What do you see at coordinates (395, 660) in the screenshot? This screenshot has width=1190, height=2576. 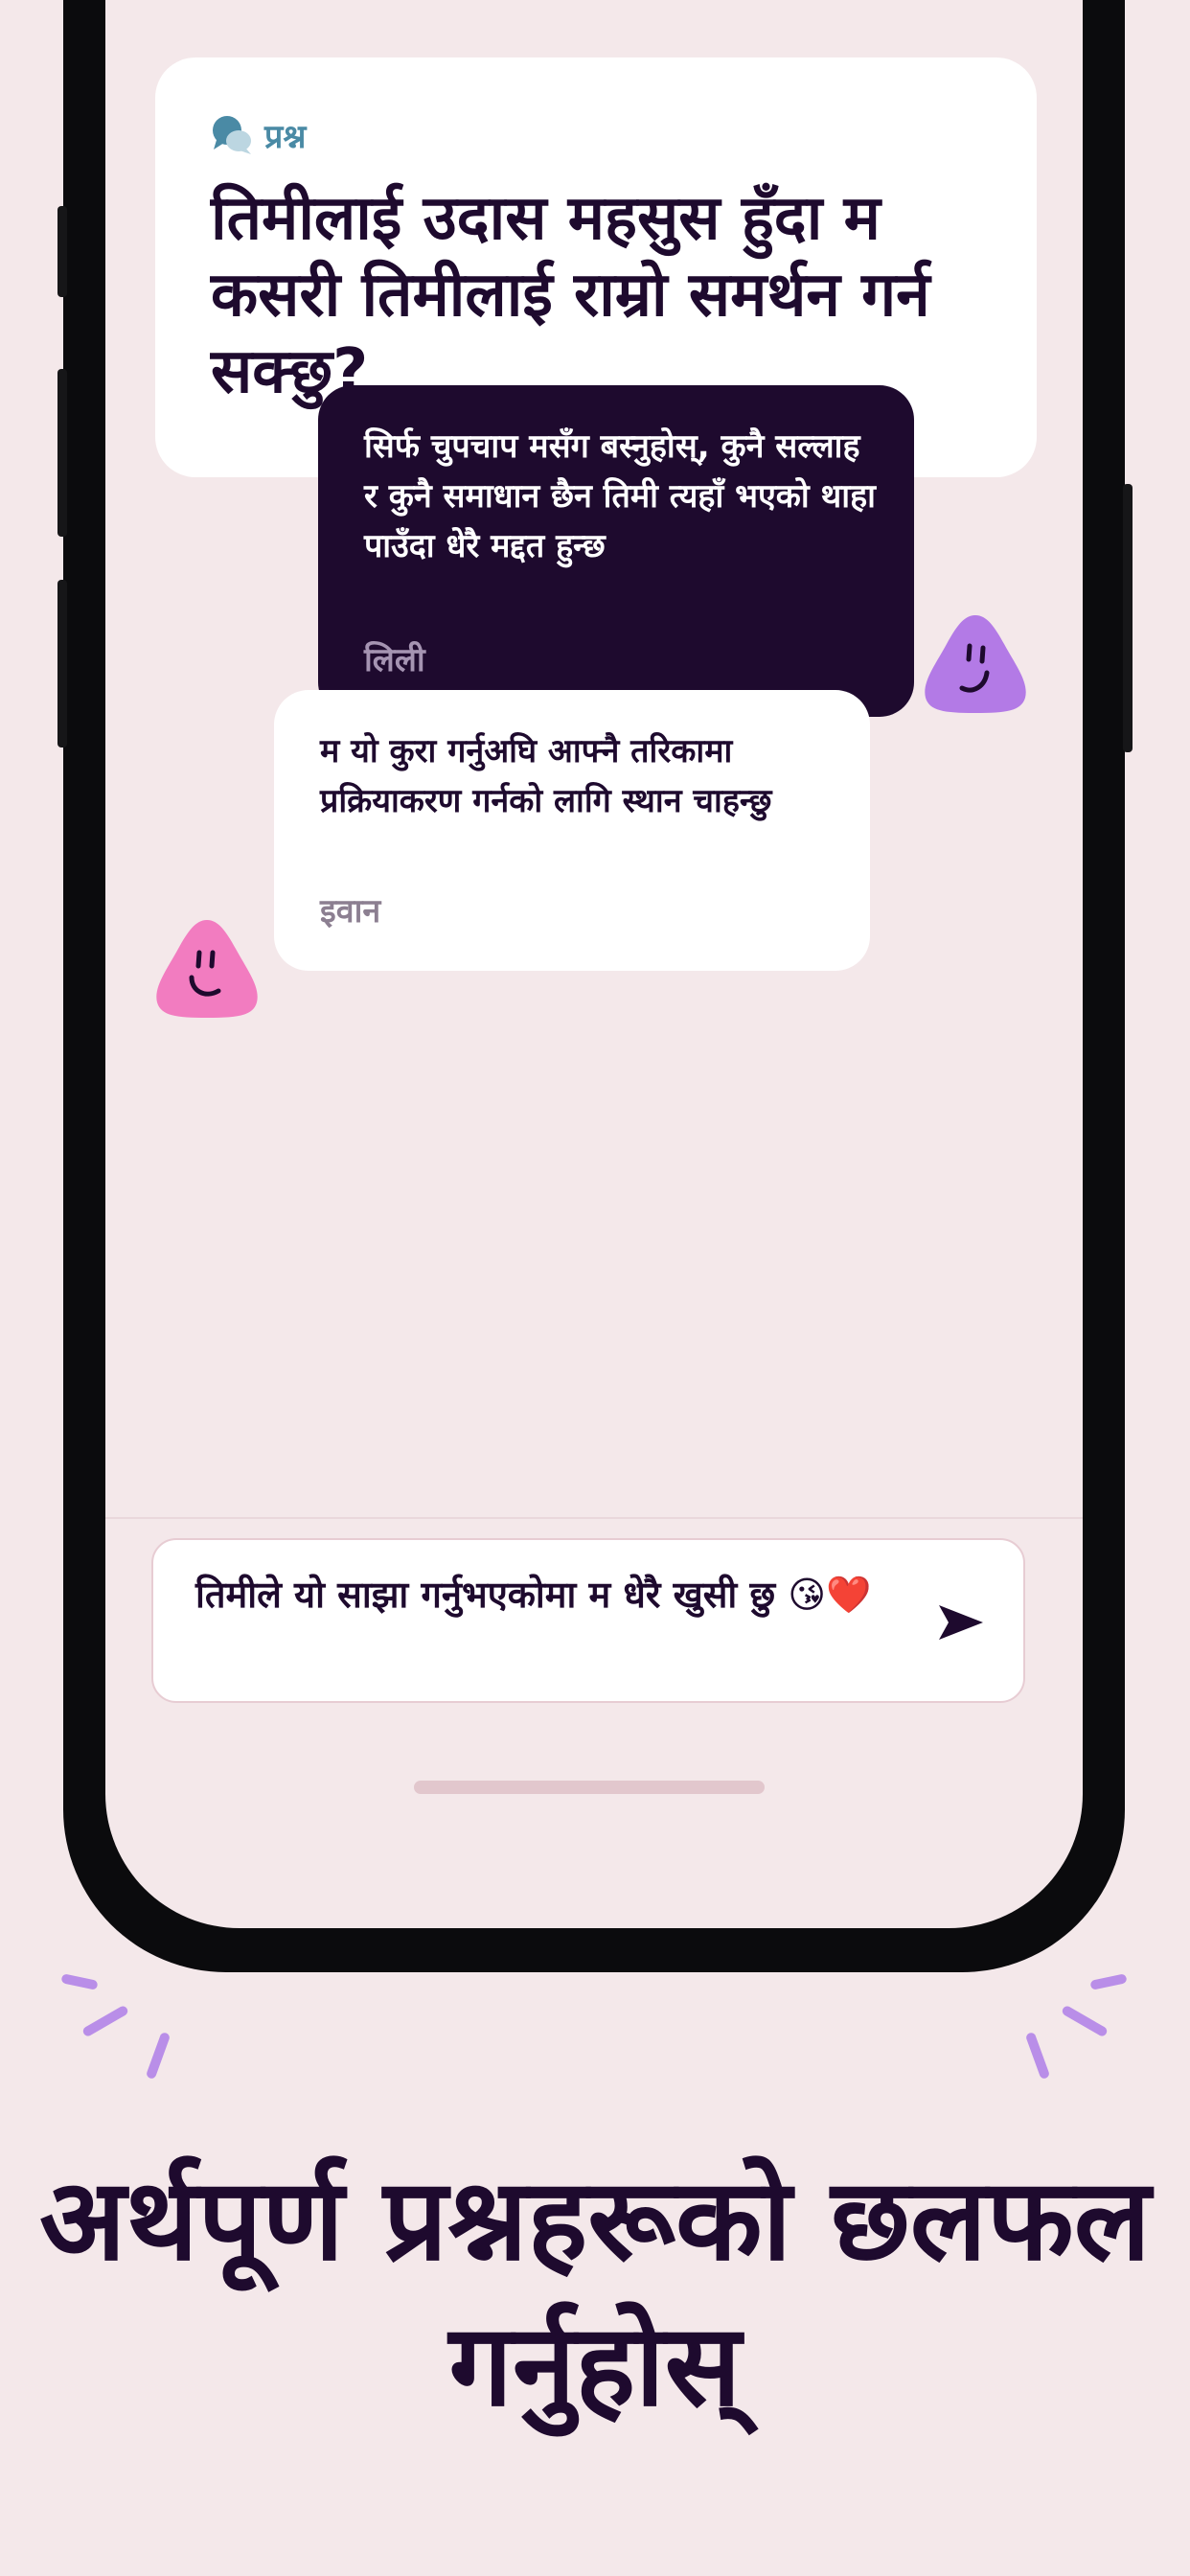 I see `answer-author: लिली` at bounding box center [395, 660].